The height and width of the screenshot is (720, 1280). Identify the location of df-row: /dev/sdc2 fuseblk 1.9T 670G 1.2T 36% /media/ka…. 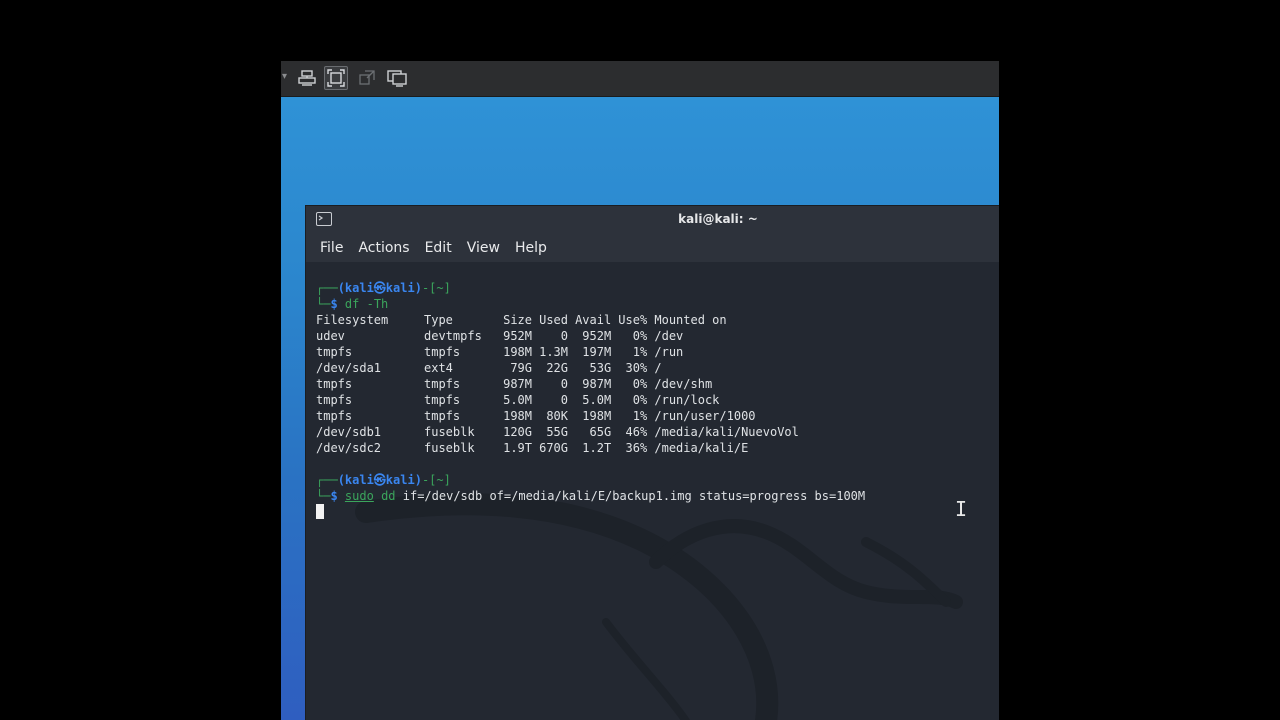
(590, 448).